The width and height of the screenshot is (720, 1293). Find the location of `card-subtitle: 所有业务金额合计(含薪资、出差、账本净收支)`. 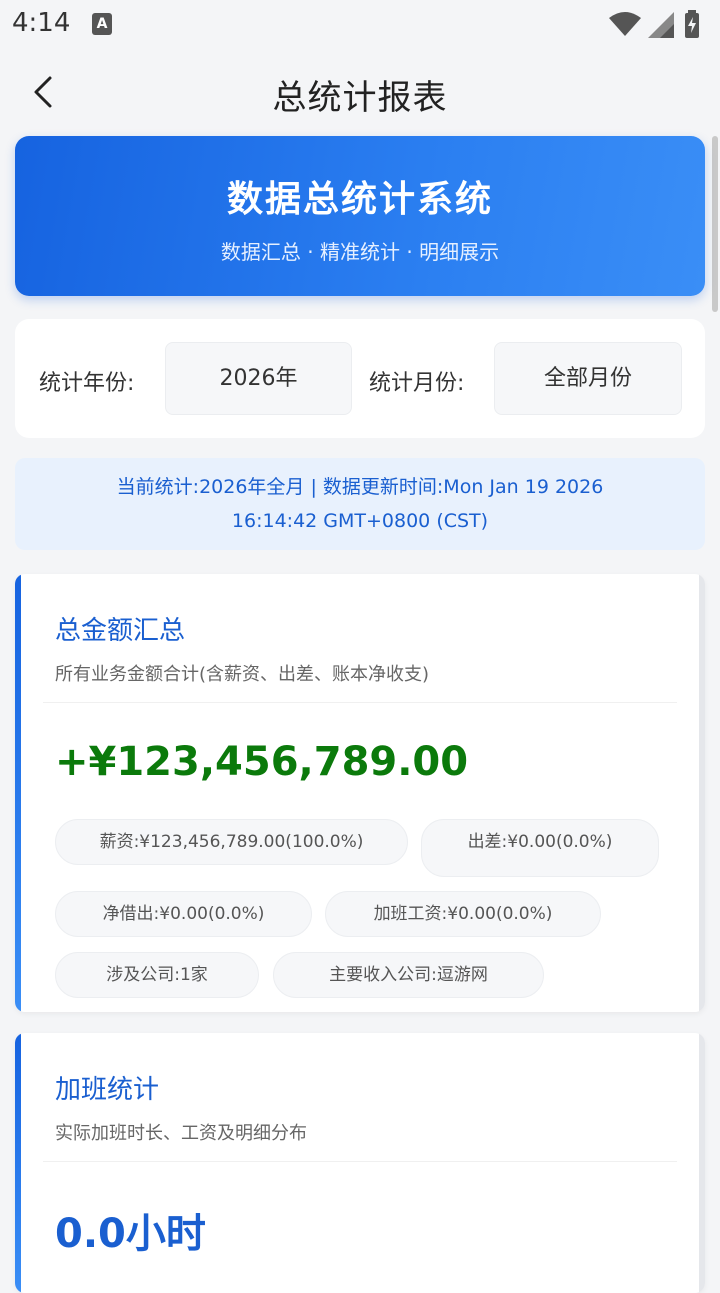

card-subtitle: 所有业务金额合计(含薪资、出差、账本净收支) is located at coordinates (242, 674).